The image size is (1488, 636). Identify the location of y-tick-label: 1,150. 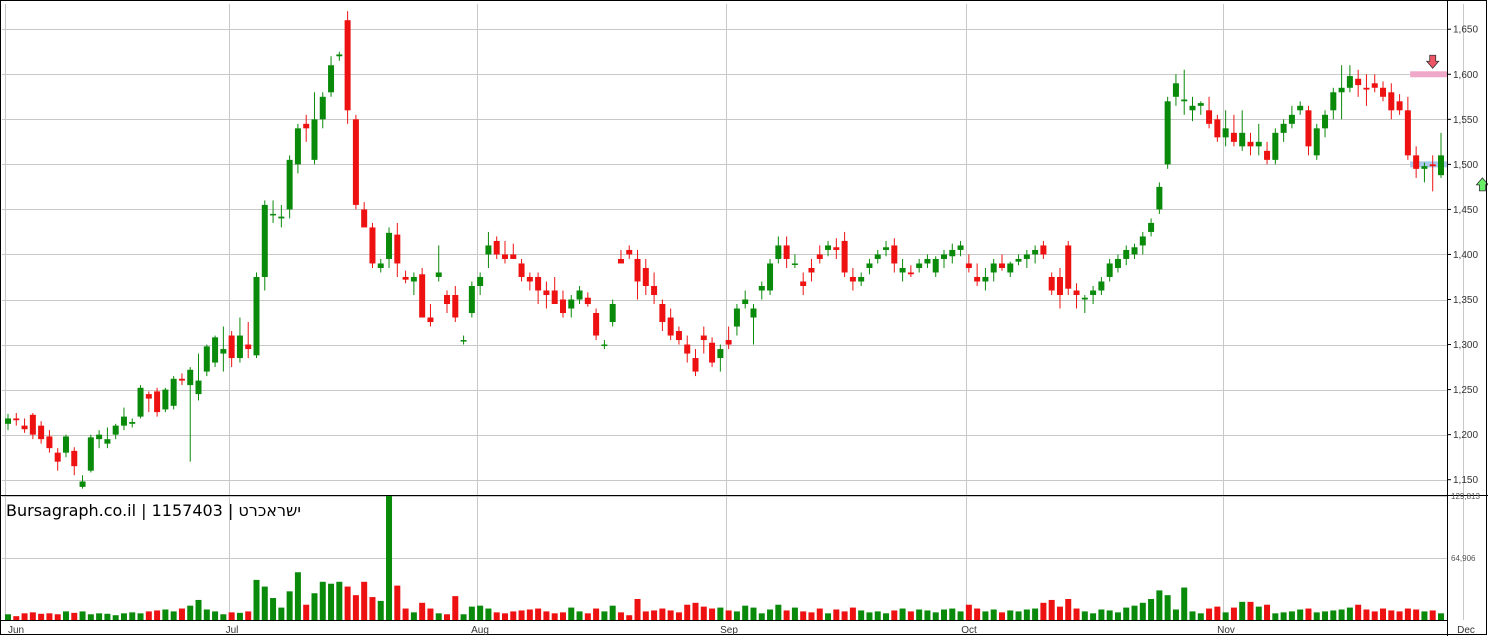
(1465, 480).